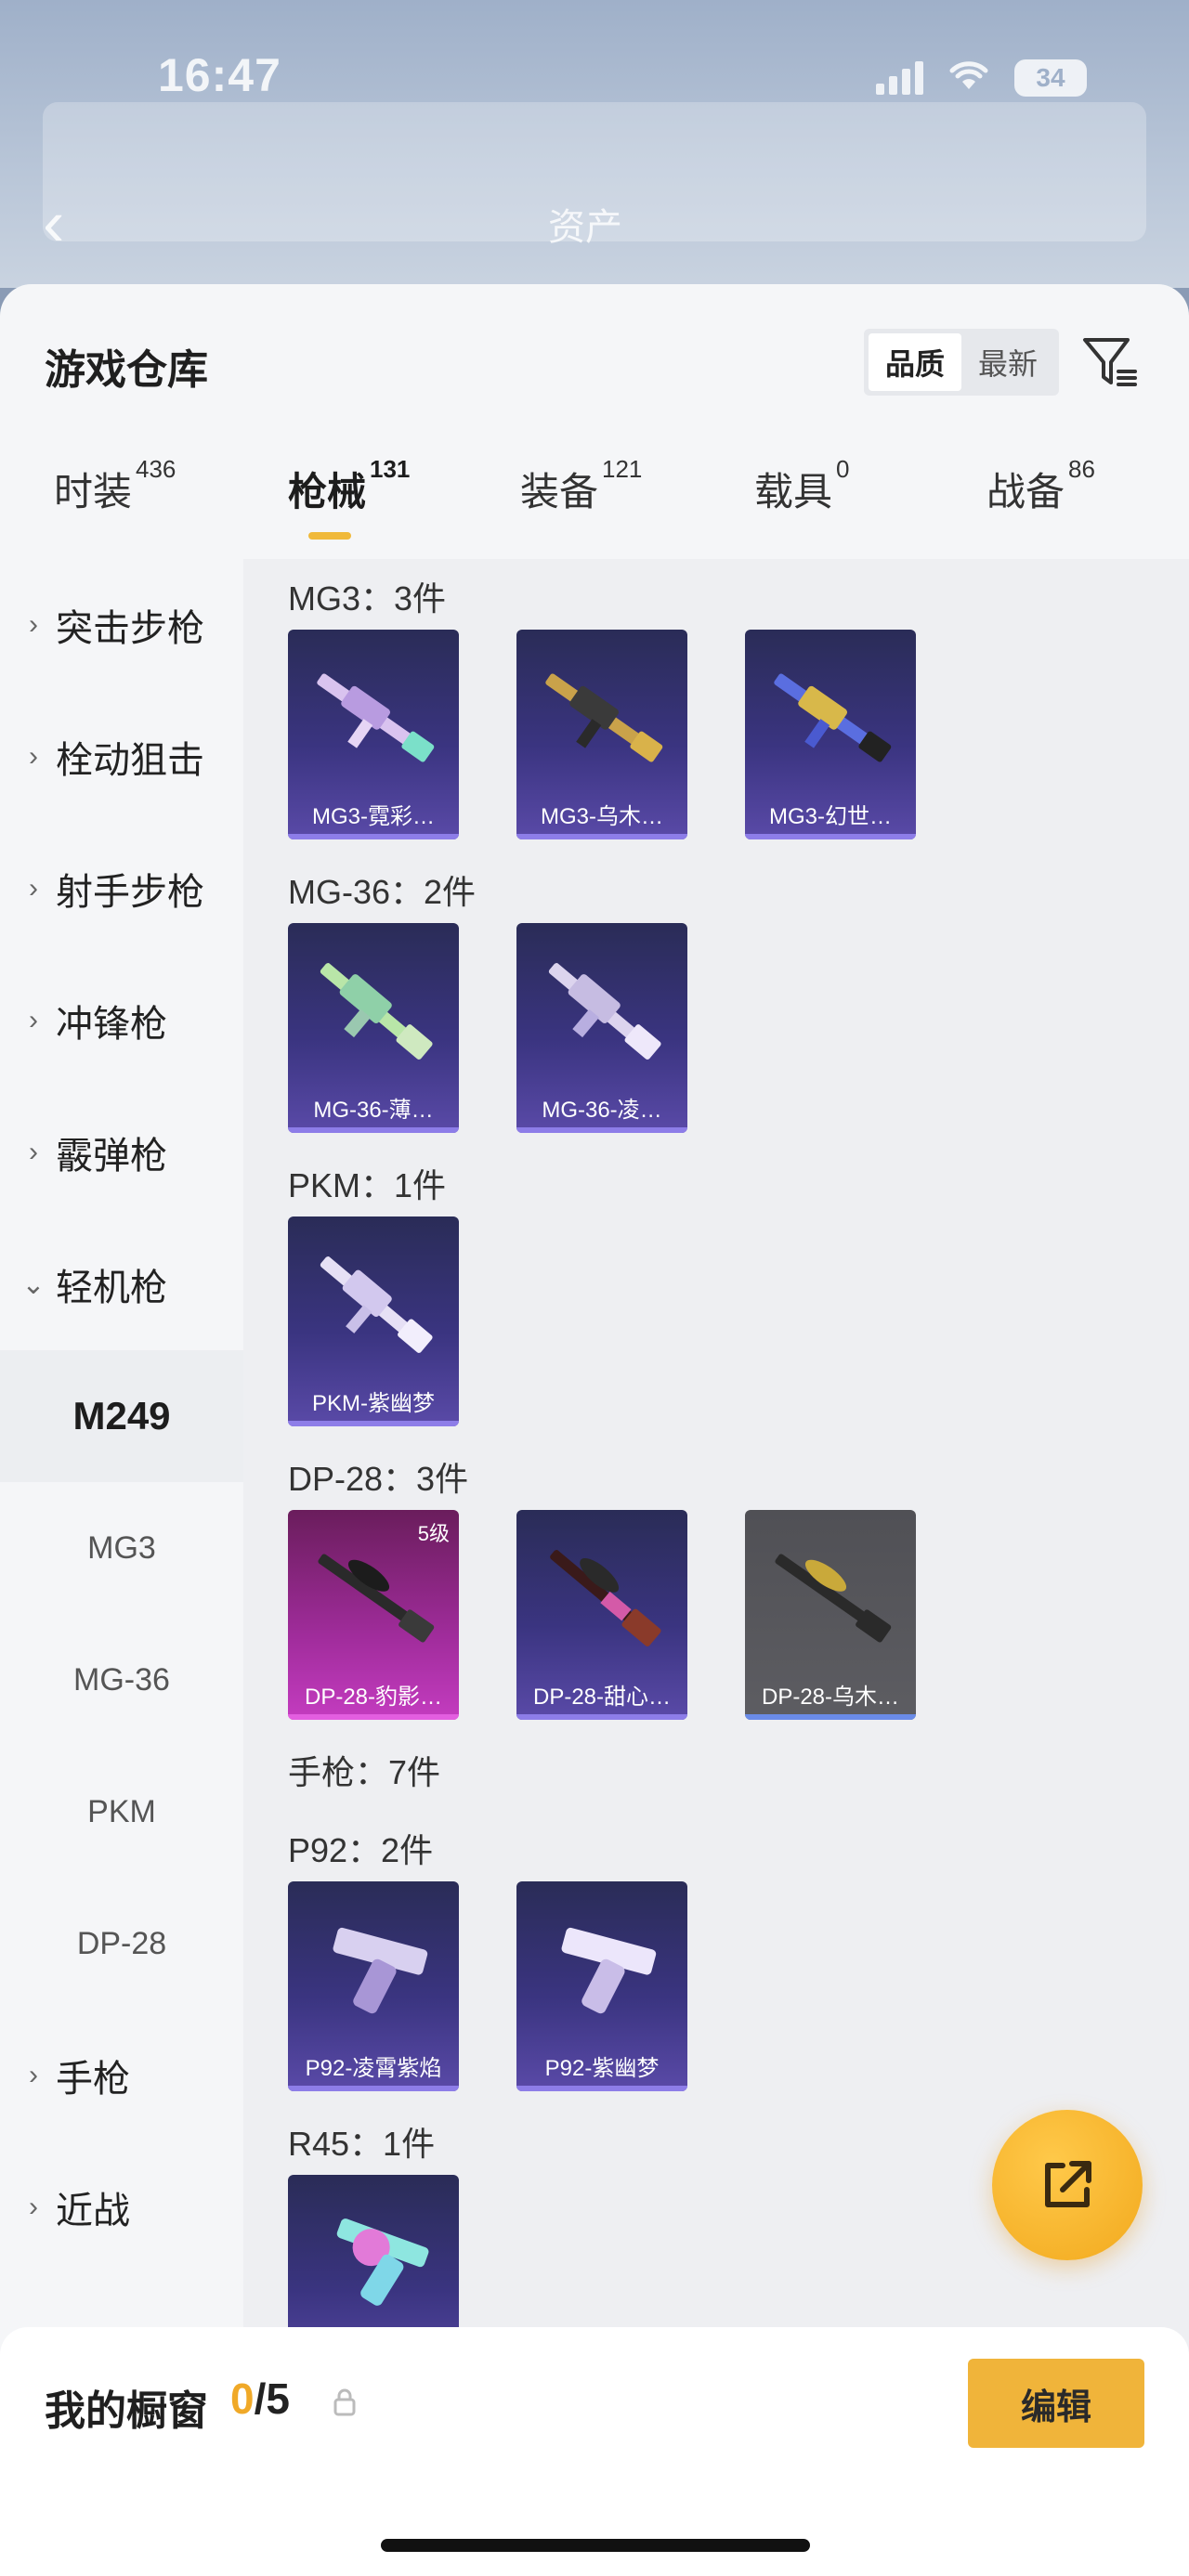  I want to click on item-card: P92-紫幽梦, so click(601, 1986).